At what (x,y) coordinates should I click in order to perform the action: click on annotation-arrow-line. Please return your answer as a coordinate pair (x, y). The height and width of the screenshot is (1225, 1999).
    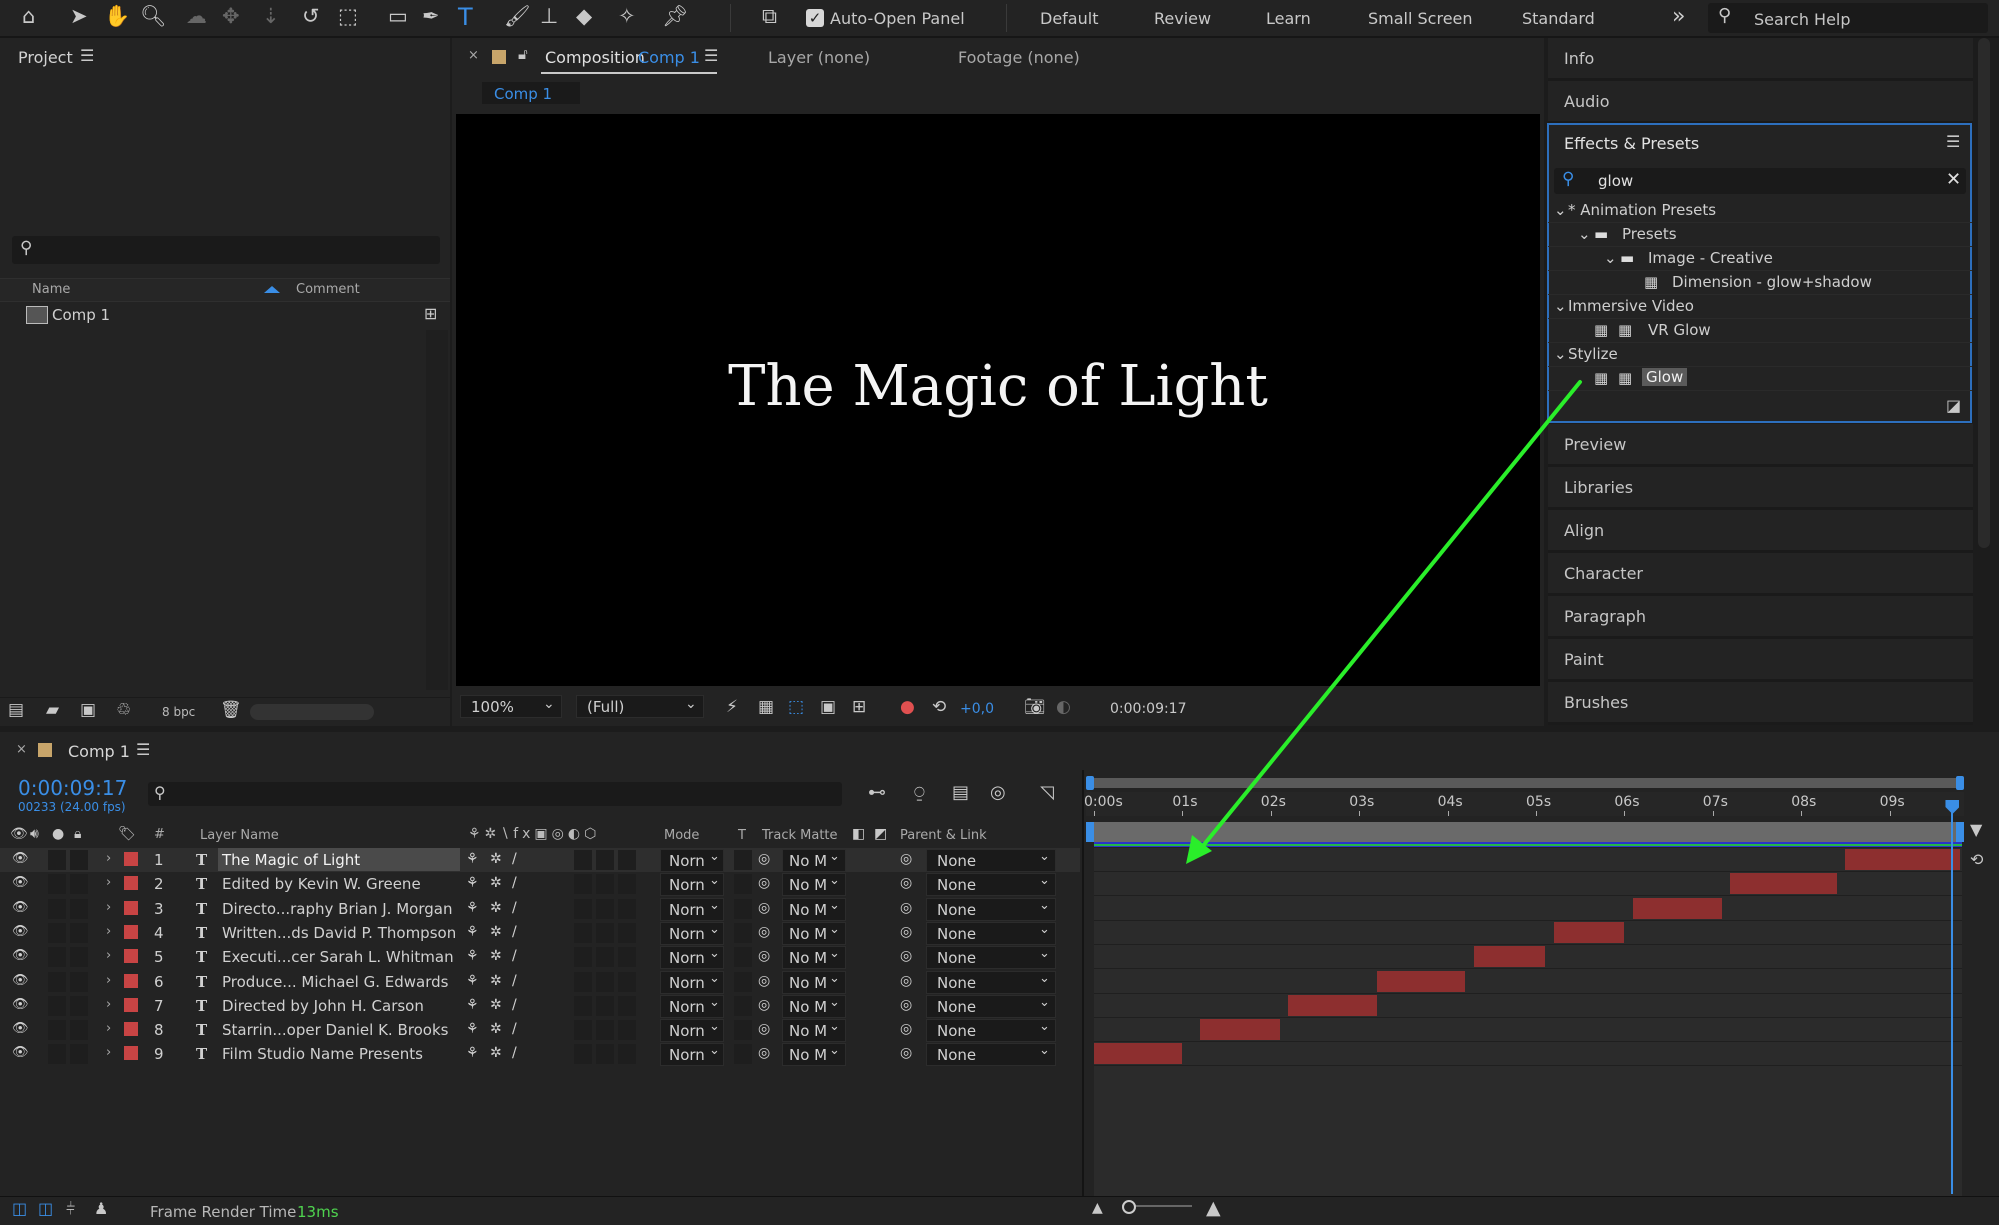
    Looking at the image, I should click on (1389, 617).